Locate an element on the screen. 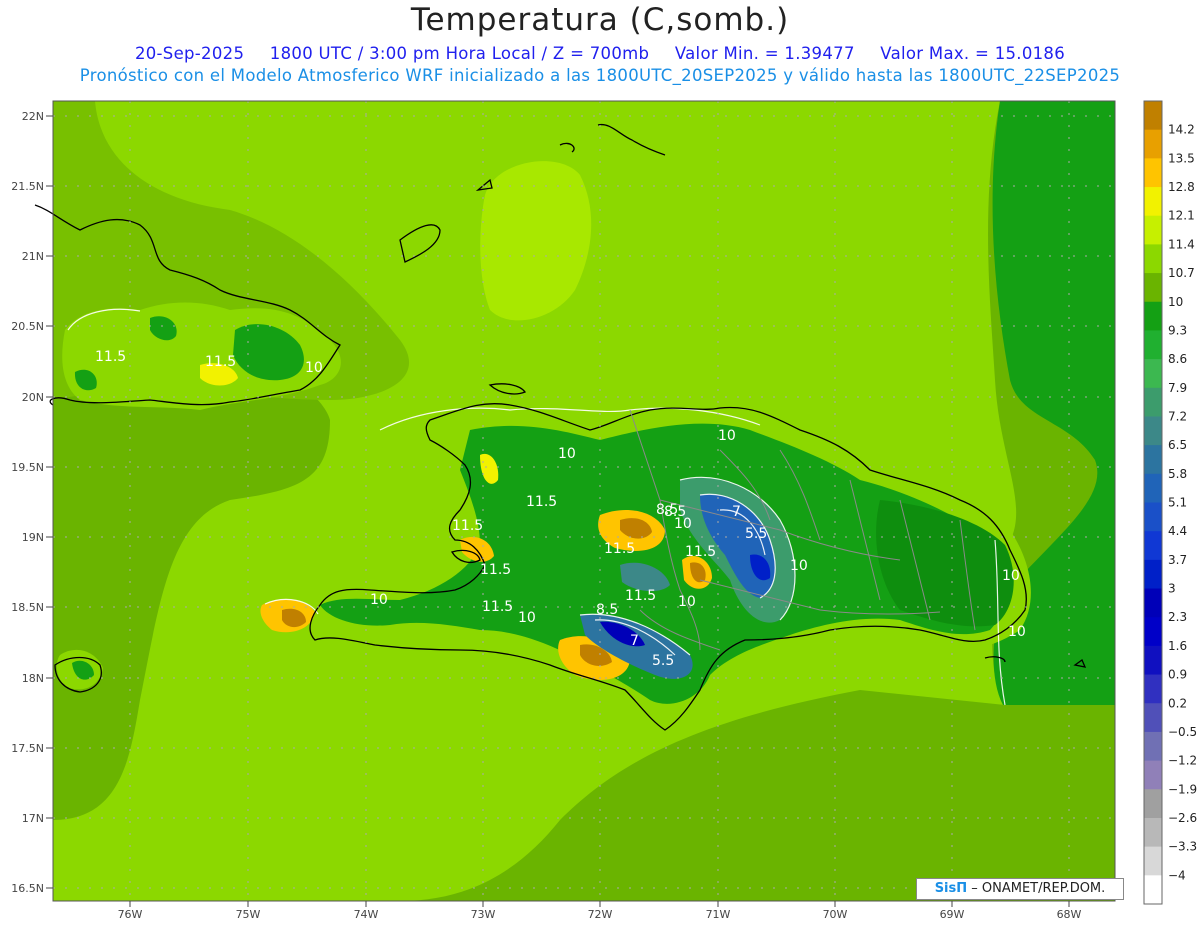 The width and height of the screenshot is (1200, 927). lon-tick-label: 72W is located at coordinates (600, 914).